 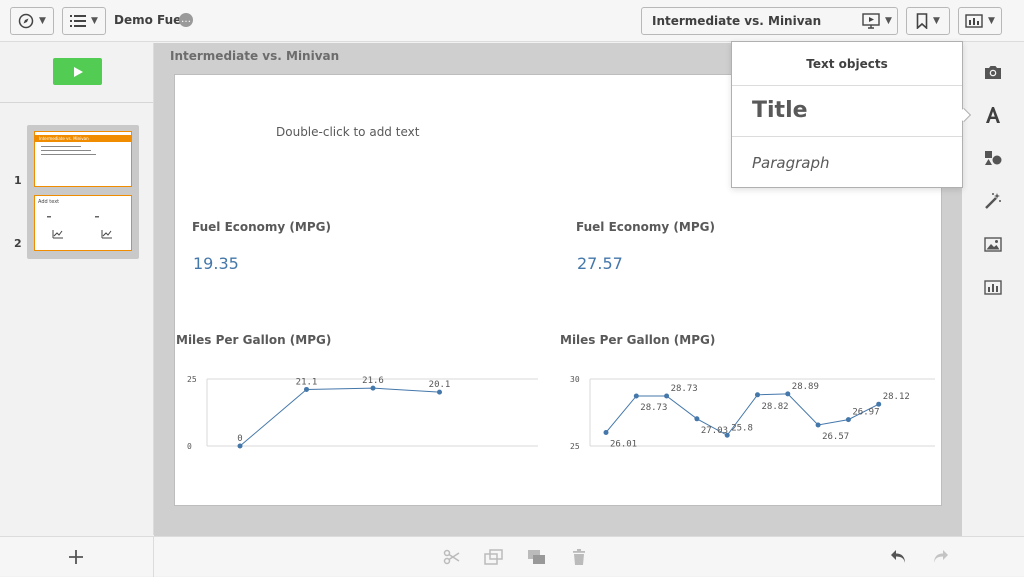 I want to click on bookmarks-button: ▼, so click(x=928, y=21).